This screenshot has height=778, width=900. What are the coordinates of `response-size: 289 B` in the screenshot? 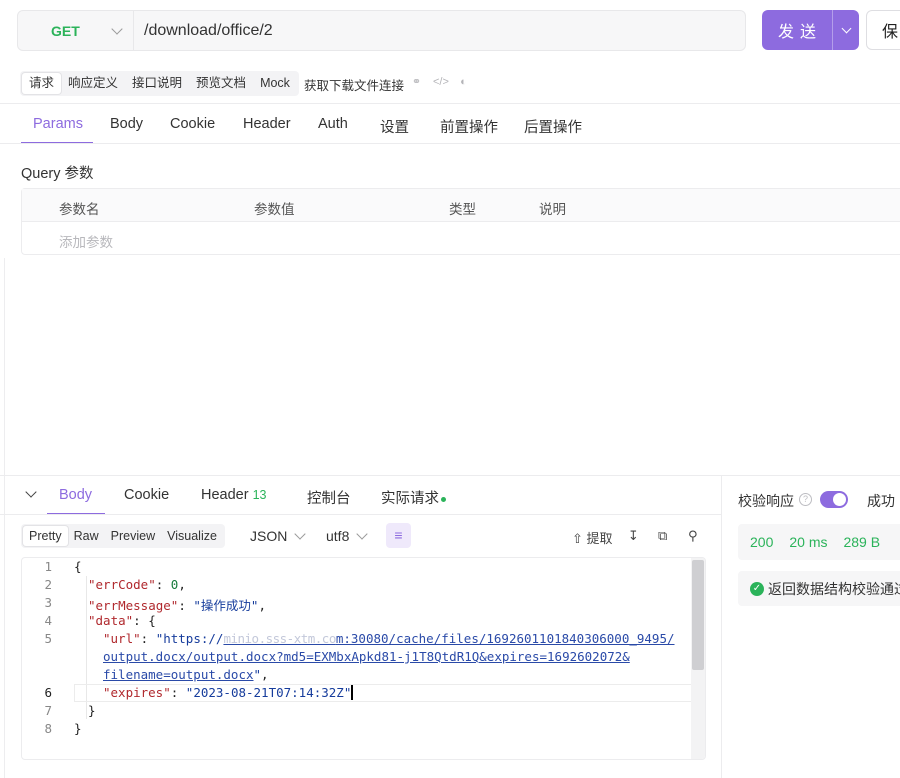 It's located at (862, 542).